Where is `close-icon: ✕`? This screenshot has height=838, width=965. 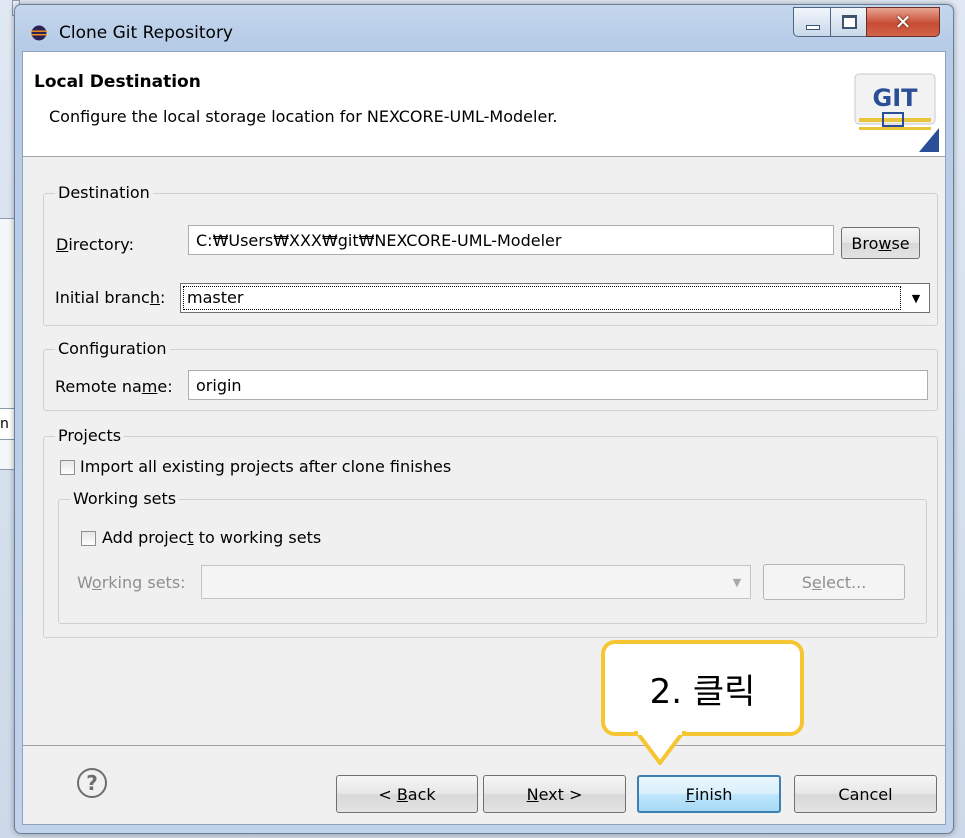 close-icon: ✕ is located at coordinates (903, 22).